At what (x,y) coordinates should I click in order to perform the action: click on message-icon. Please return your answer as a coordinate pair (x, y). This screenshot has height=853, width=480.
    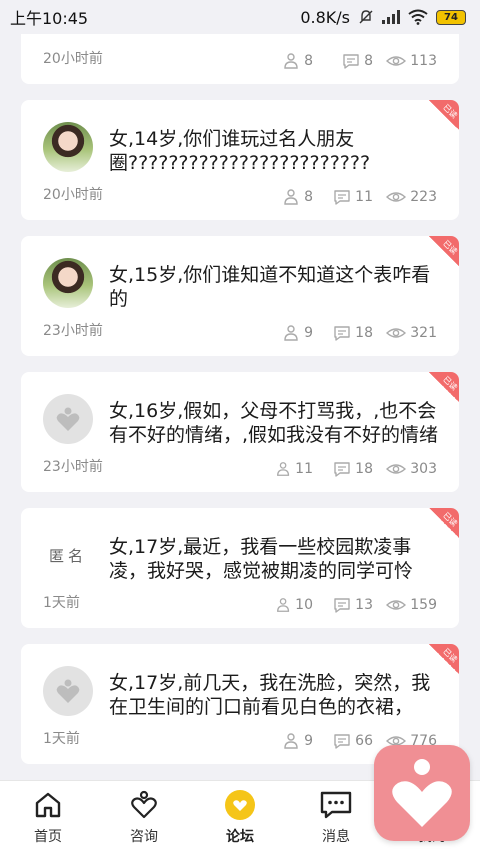
    Looking at the image, I should click on (336, 805).